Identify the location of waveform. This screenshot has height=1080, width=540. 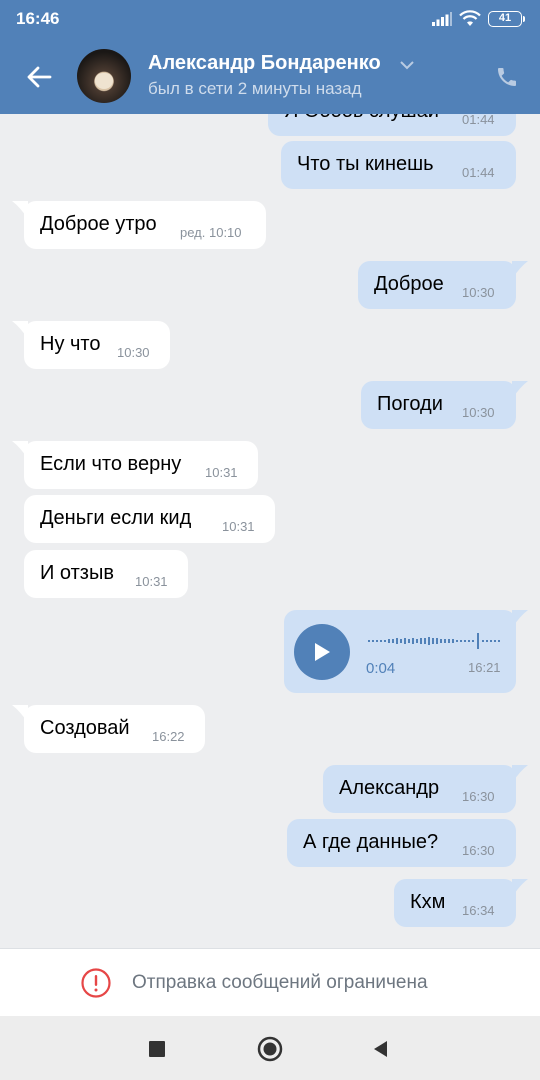
(435, 641).